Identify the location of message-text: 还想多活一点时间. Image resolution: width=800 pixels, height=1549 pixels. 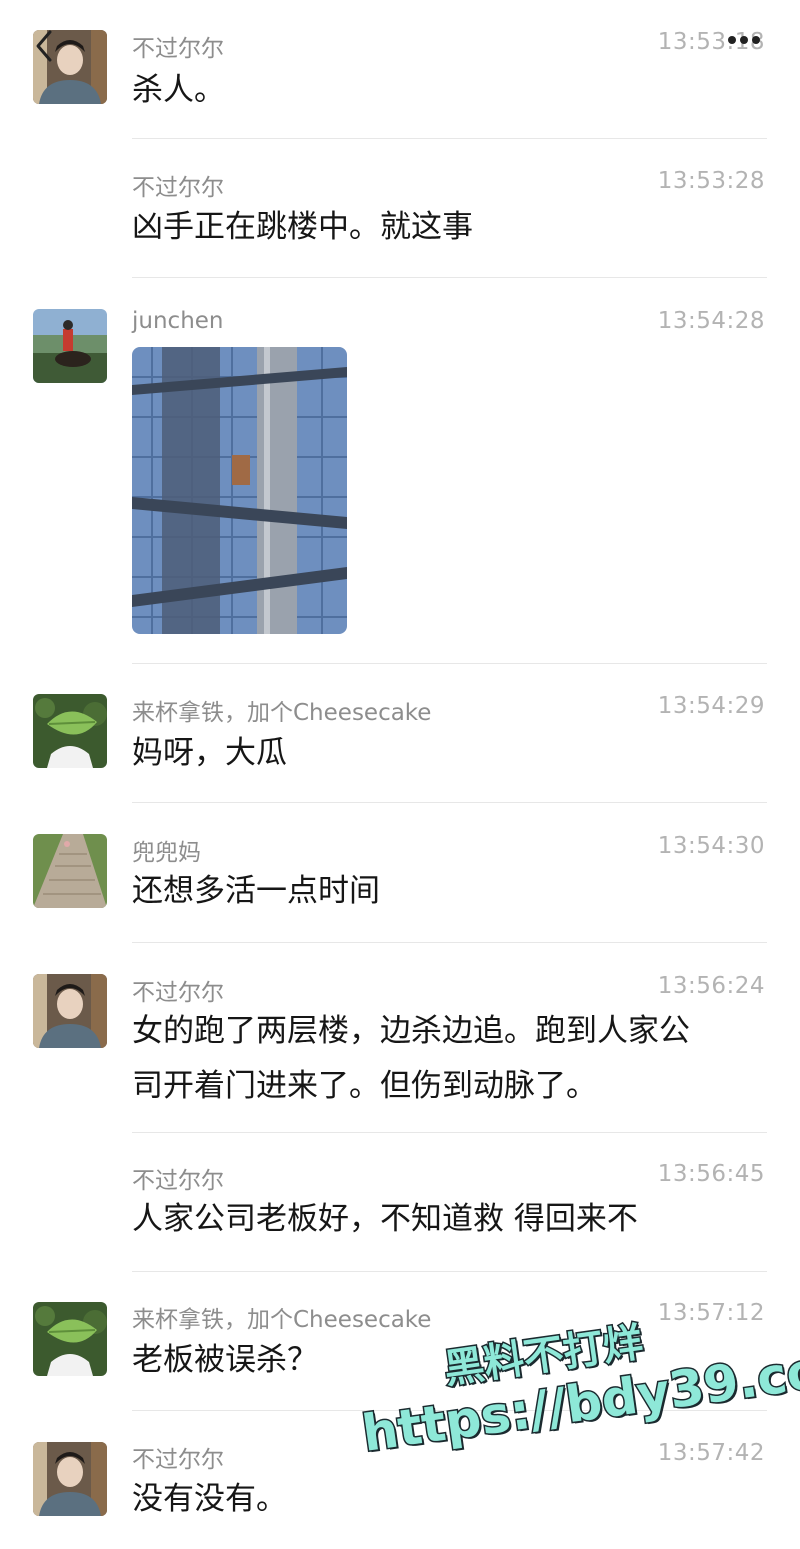
(442, 891).